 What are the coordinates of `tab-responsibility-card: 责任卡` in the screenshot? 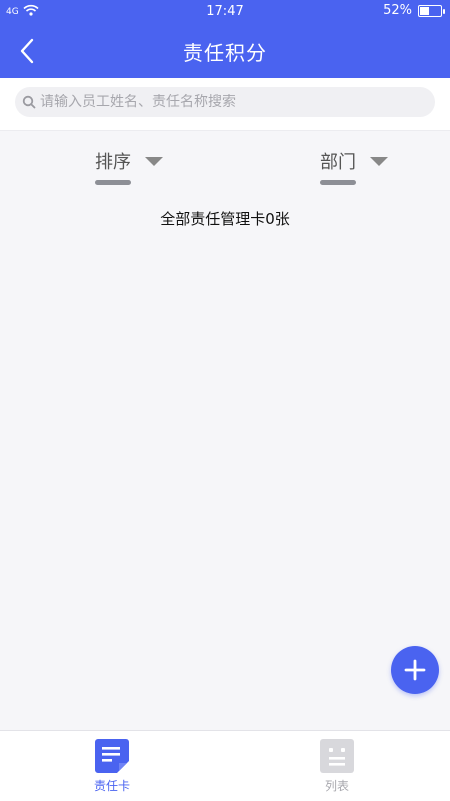 It's located at (112, 766).